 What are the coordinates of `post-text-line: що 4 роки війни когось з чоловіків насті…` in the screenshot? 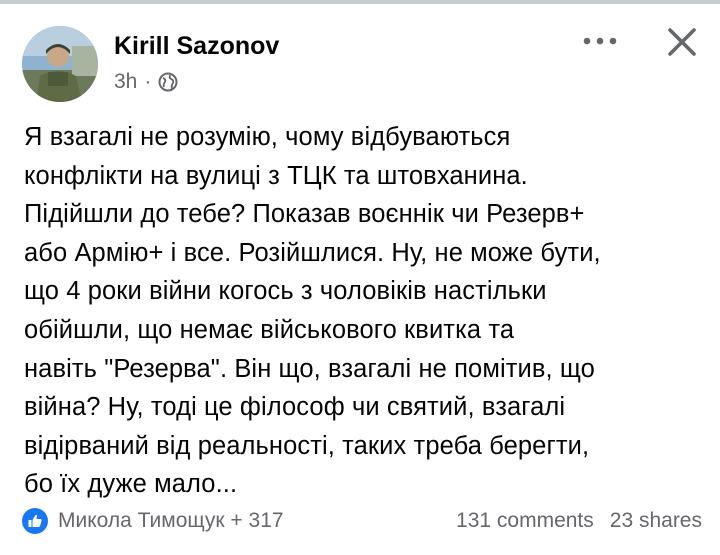 It's located at (285, 291).